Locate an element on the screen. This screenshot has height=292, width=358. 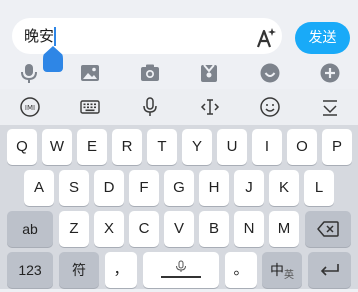
key-s: S is located at coordinates (74, 188).